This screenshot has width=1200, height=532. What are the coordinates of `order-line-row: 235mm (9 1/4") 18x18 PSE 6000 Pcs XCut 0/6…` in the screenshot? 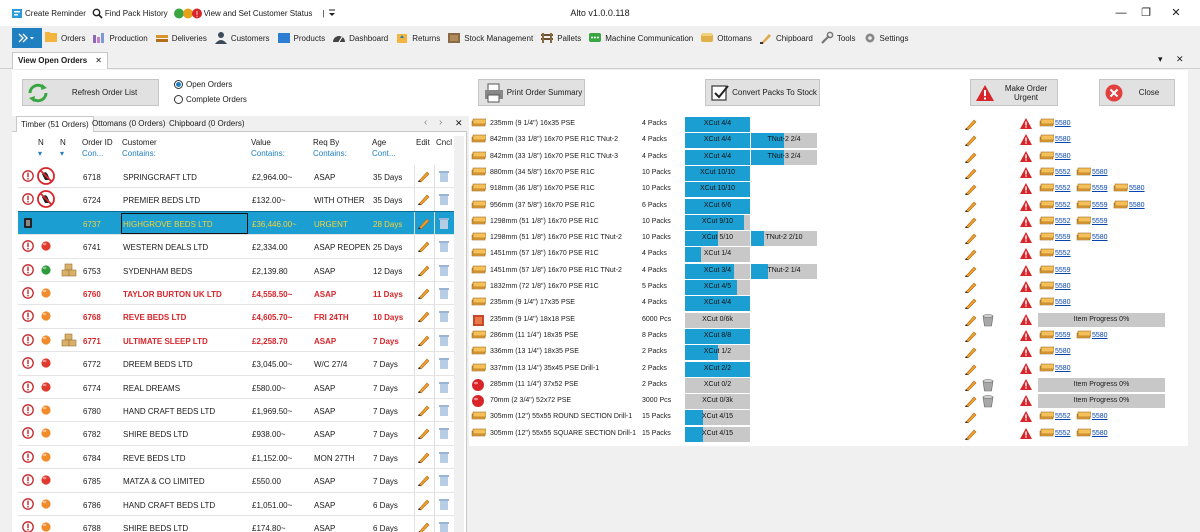 It's located at (819, 320).